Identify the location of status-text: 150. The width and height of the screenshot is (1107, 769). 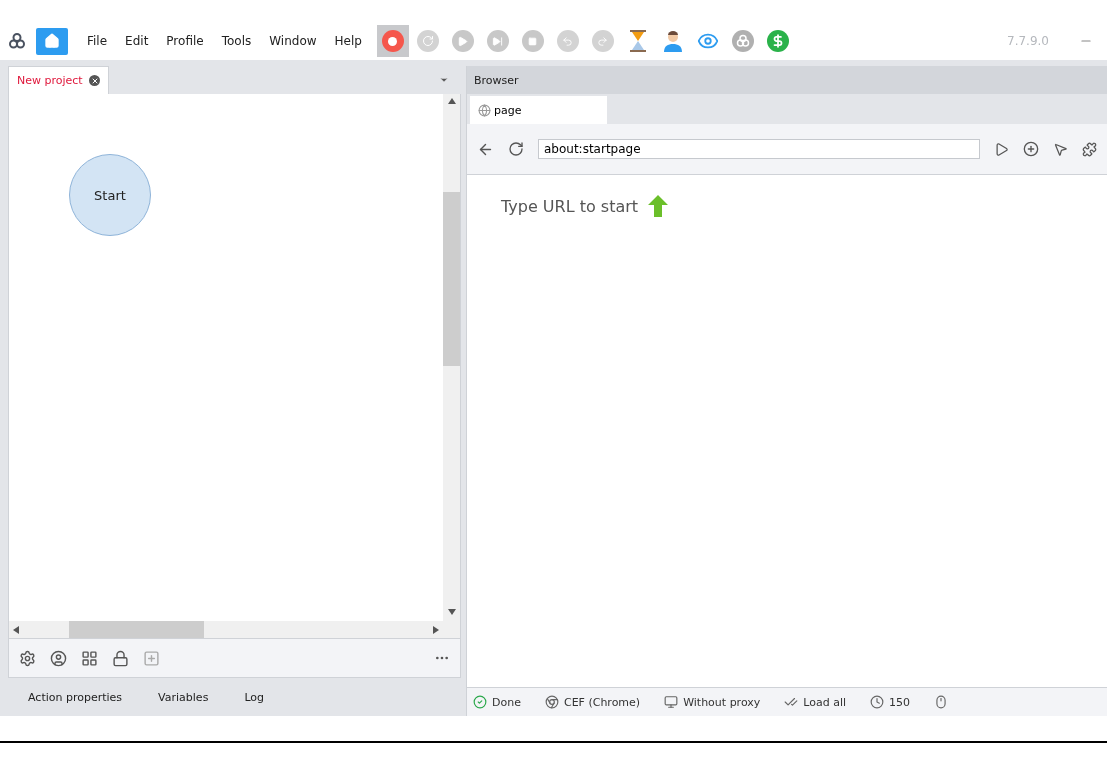
(900, 702).